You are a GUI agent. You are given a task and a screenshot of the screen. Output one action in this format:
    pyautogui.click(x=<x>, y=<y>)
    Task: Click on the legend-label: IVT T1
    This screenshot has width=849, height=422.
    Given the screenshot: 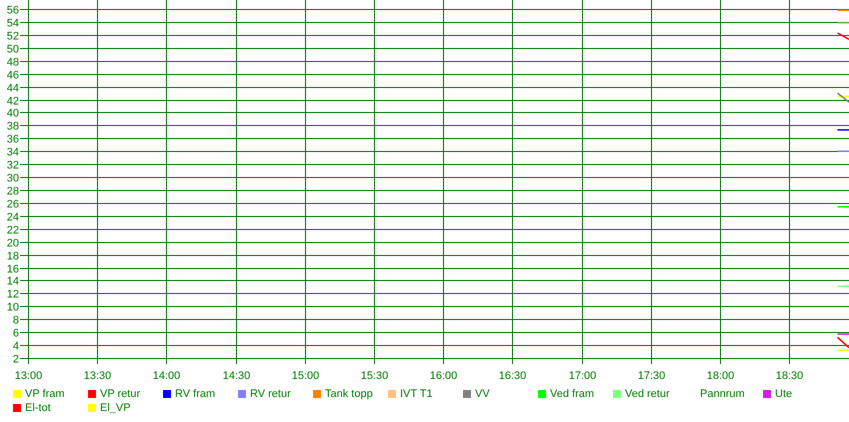 What is the action you would take?
    pyautogui.click(x=416, y=394)
    